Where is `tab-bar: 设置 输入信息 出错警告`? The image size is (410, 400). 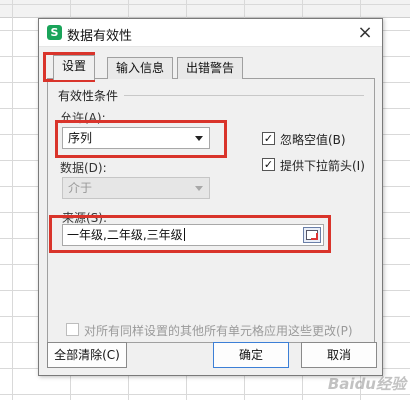 tab-bar: 设置 输入信息 出错警告 is located at coordinates (211, 67).